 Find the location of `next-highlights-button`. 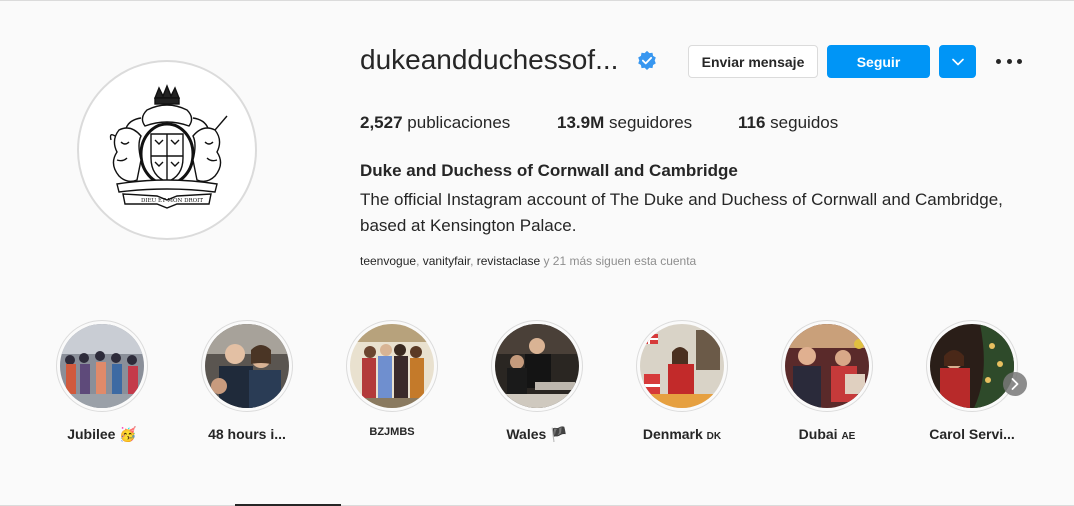

next-highlights-button is located at coordinates (1015, 384).